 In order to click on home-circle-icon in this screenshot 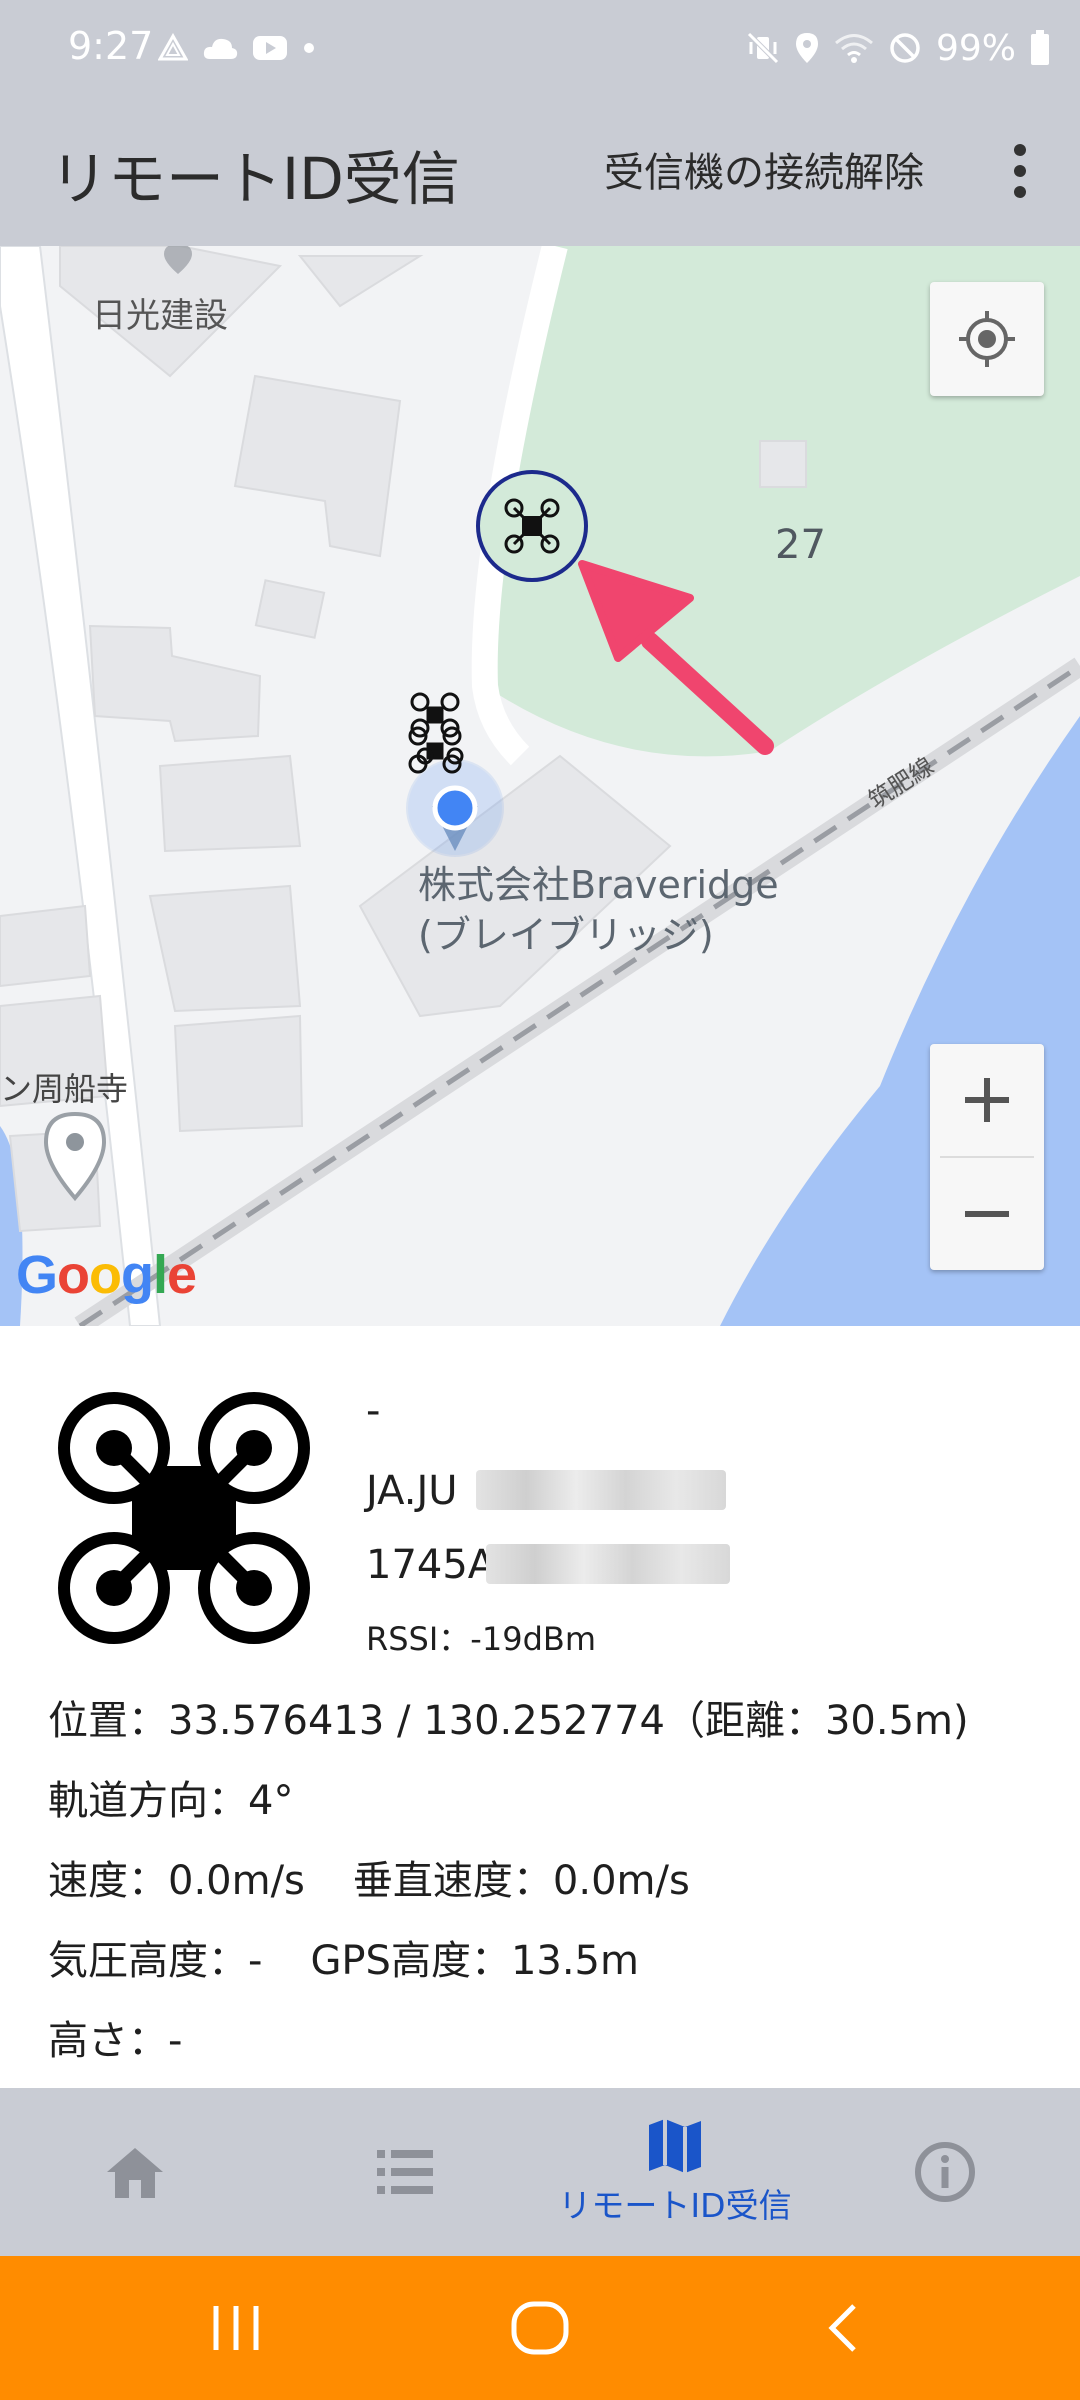, I will do `click(540, 2328)`.